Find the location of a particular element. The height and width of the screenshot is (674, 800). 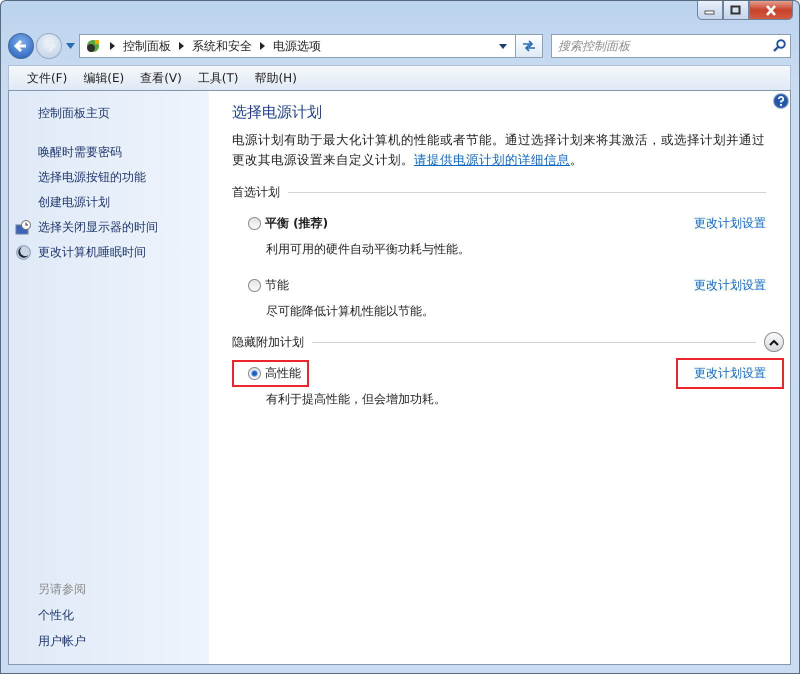

menu-item: 帮助(H) is located at coordinates (275, 78).